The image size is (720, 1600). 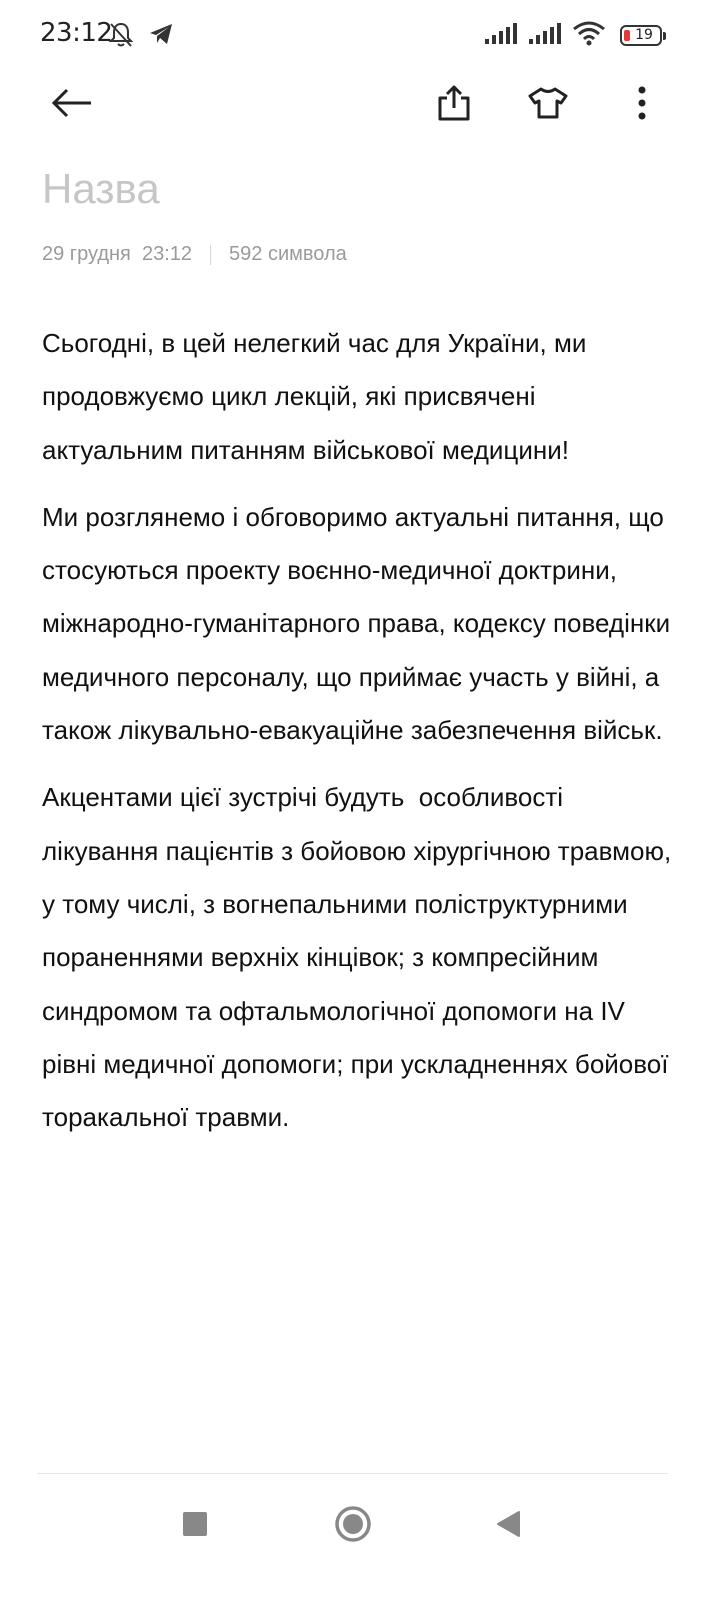 I want to click on meta-divider, so click(x=211, y=254).